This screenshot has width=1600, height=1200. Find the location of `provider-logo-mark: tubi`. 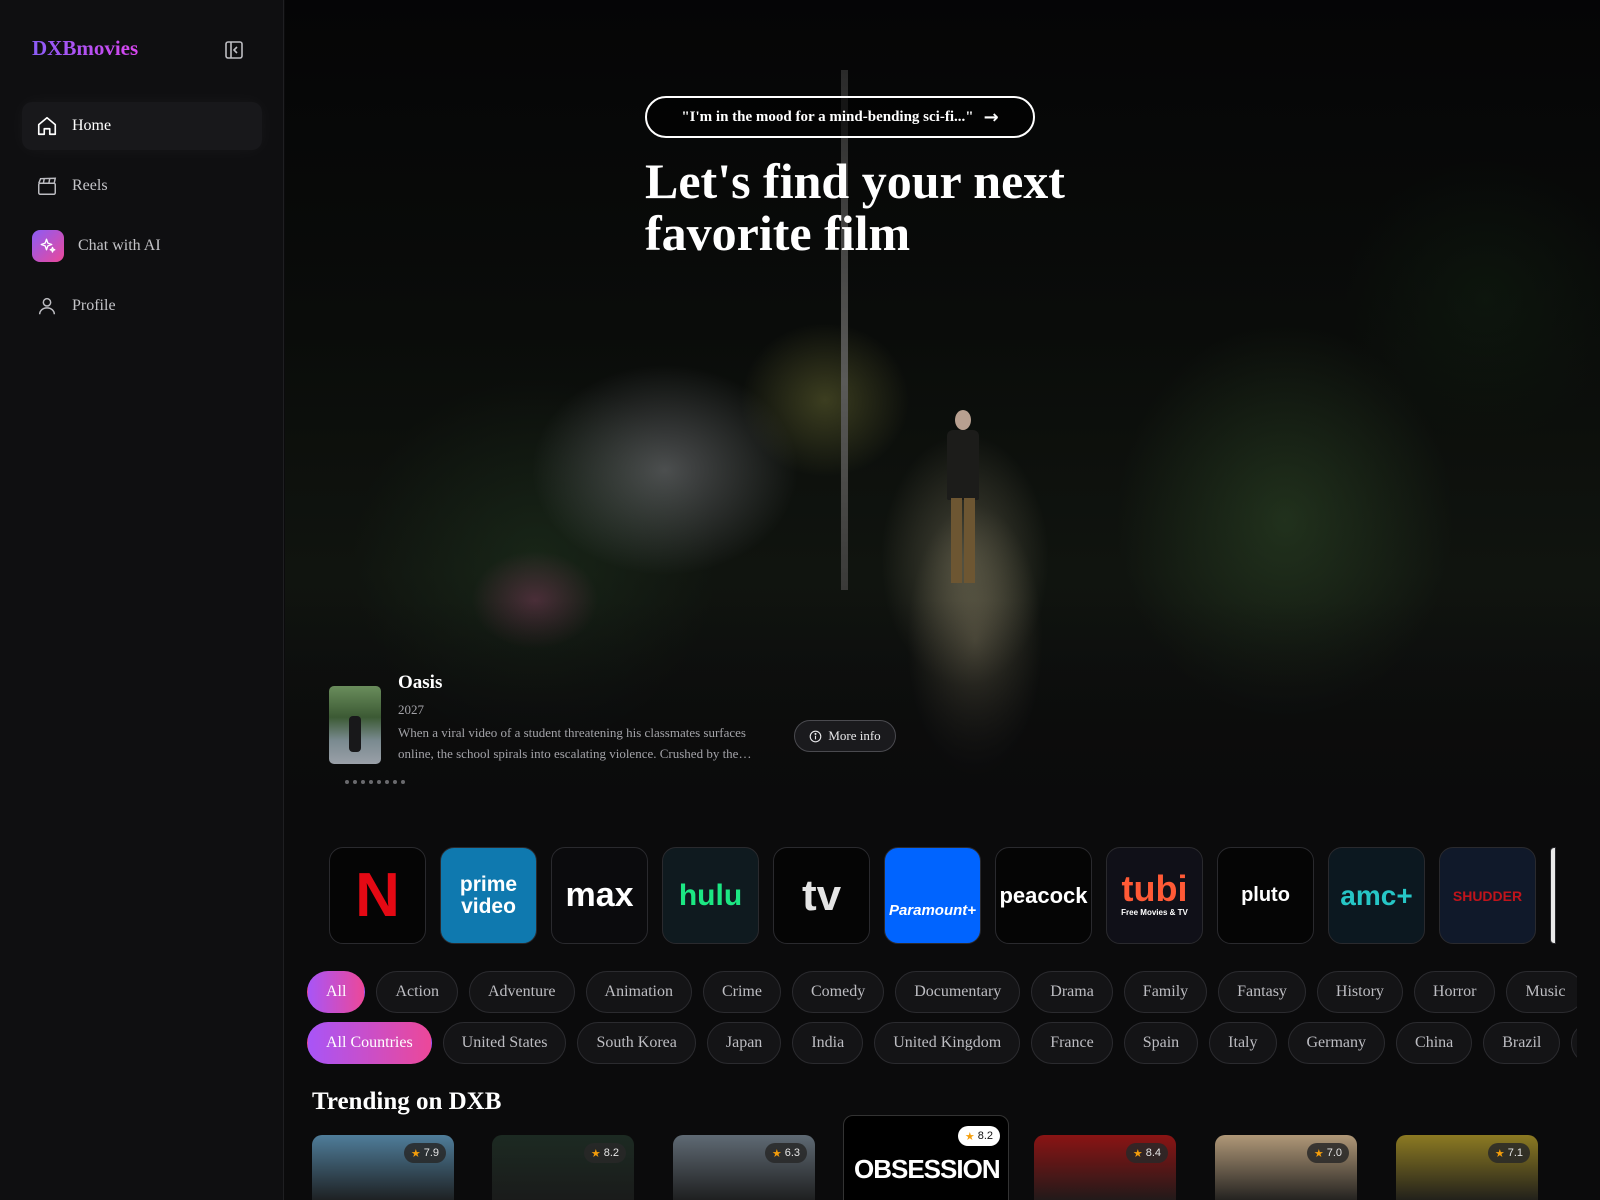

provider-logo-mark: tubi is located at coordinates (1154, 888).